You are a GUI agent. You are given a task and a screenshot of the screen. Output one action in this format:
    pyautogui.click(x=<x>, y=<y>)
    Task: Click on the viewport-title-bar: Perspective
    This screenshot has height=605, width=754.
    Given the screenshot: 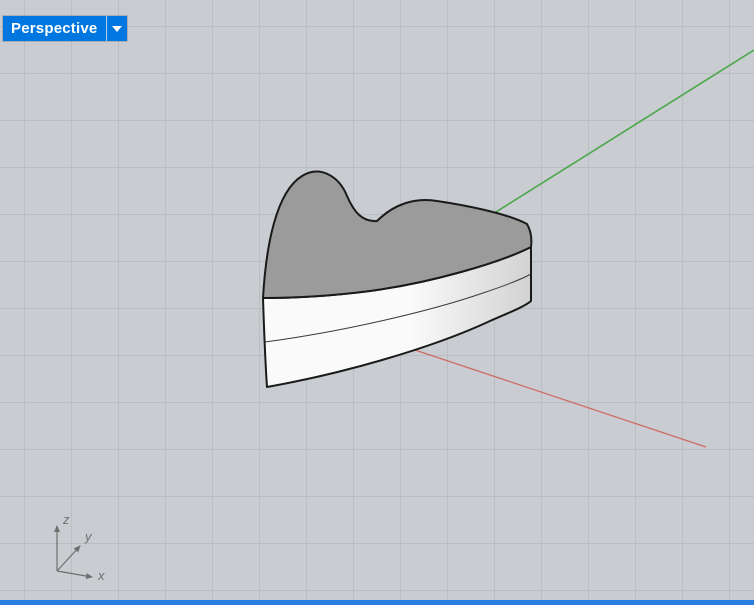 What is the action you would take?
    pyautogui.click(x=65, y=28)
    